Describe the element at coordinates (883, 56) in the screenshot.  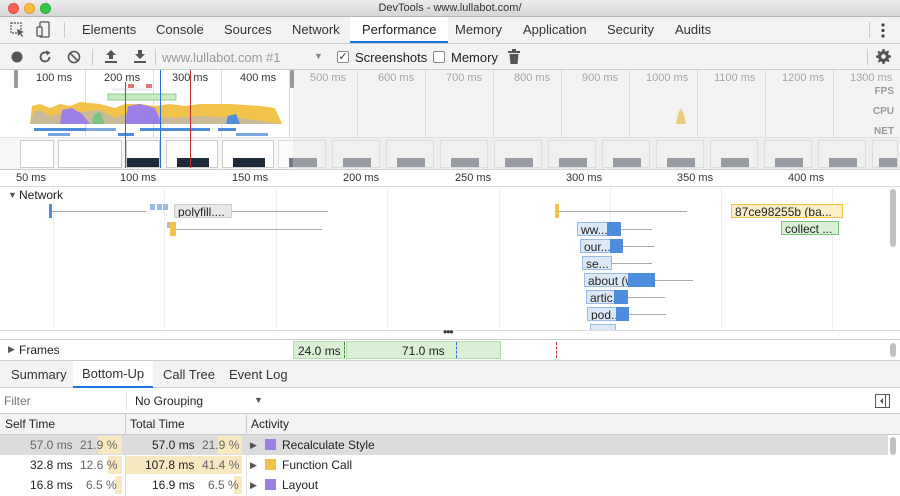
I see `settings-gear-icon` at that location.